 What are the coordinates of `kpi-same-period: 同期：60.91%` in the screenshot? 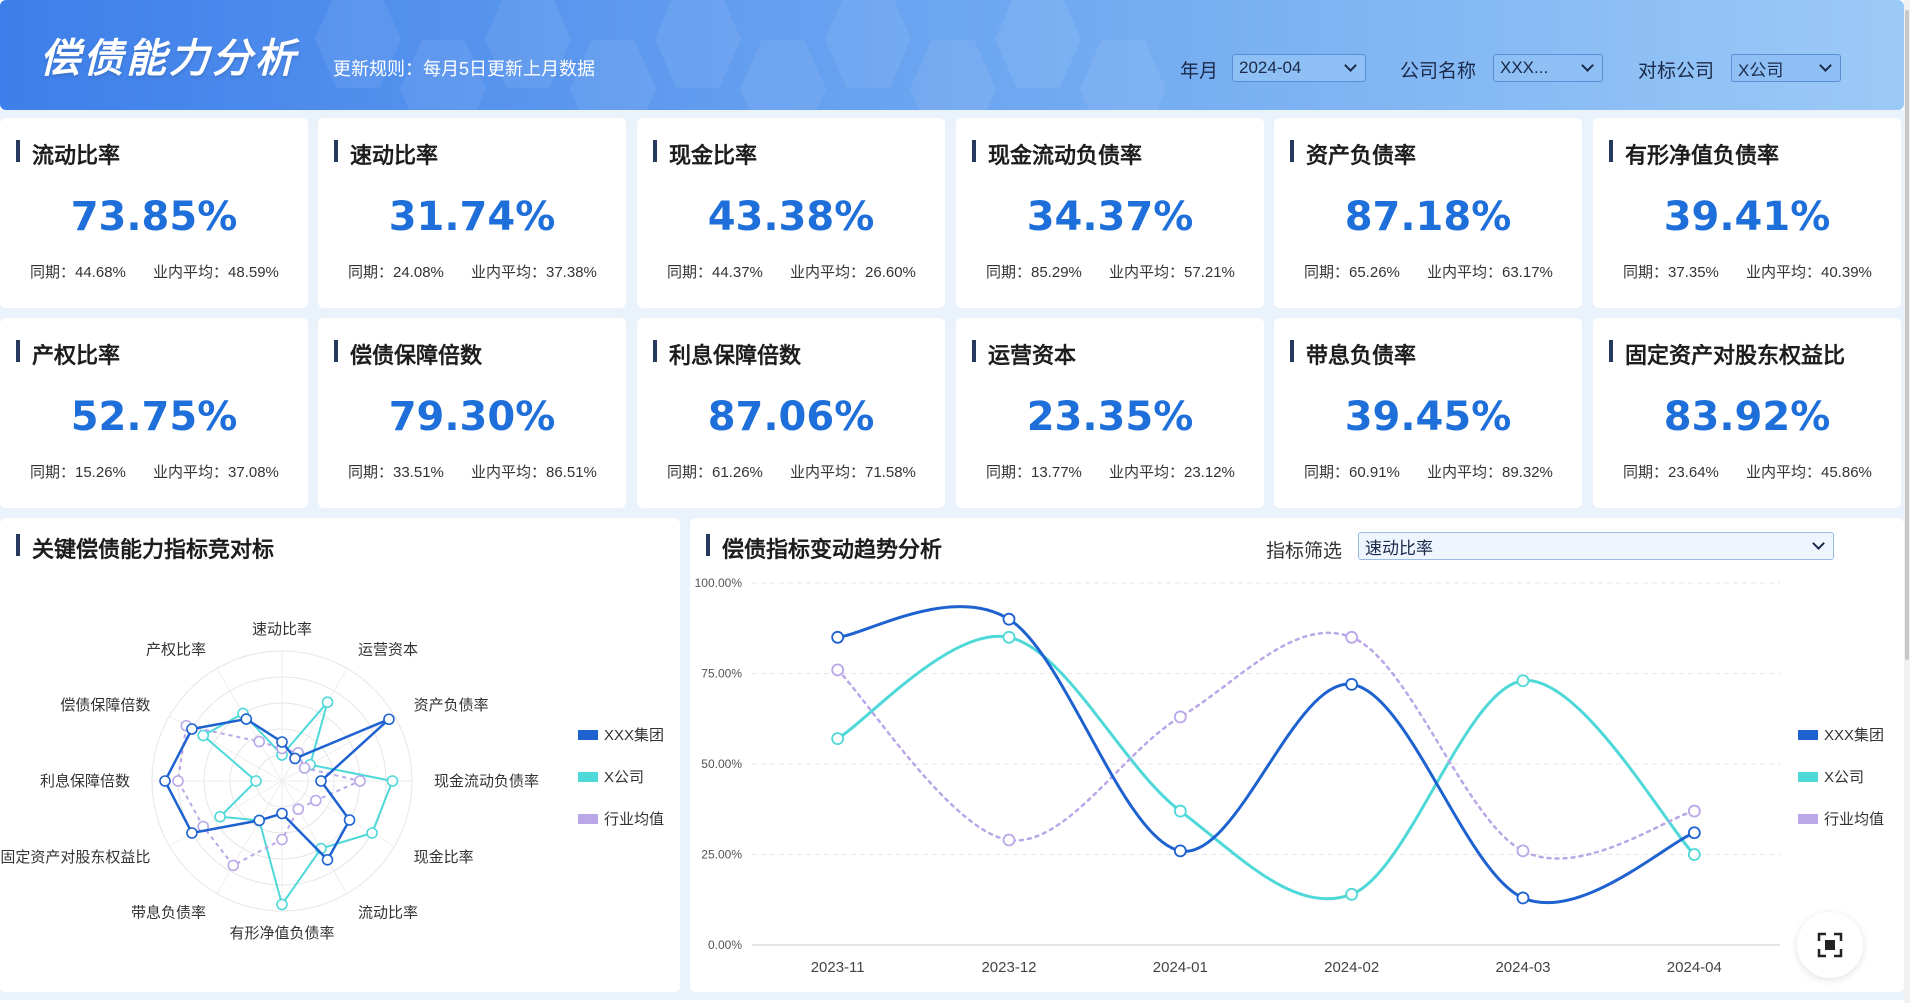 It's located at (1352, 472).